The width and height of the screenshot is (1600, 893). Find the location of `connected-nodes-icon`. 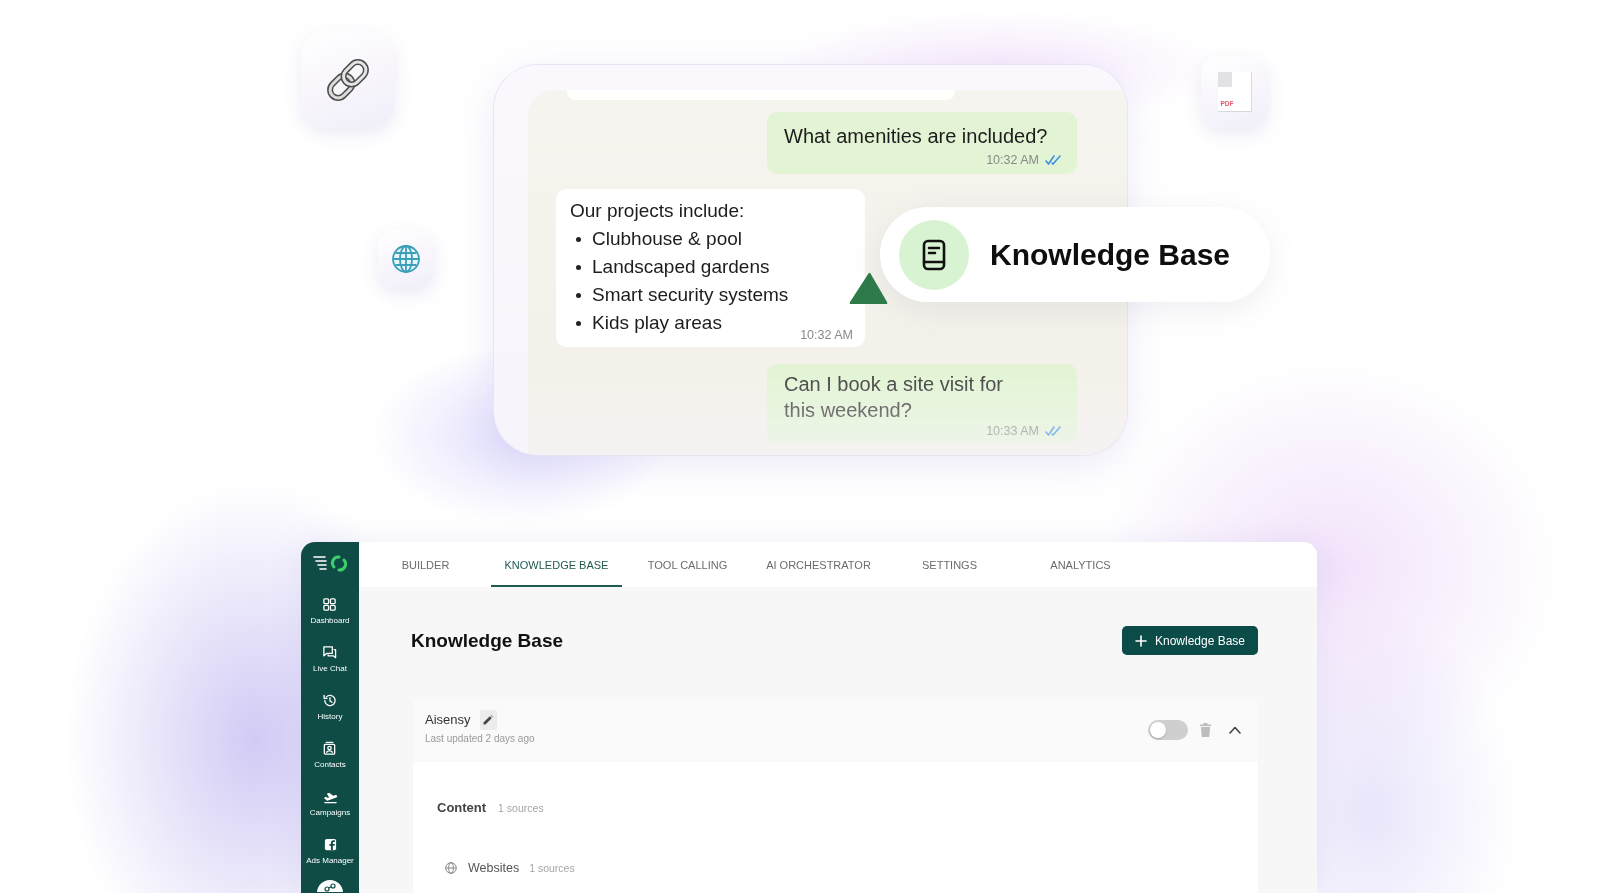

connected-nodes-icon is located at coordinates (330, 885).